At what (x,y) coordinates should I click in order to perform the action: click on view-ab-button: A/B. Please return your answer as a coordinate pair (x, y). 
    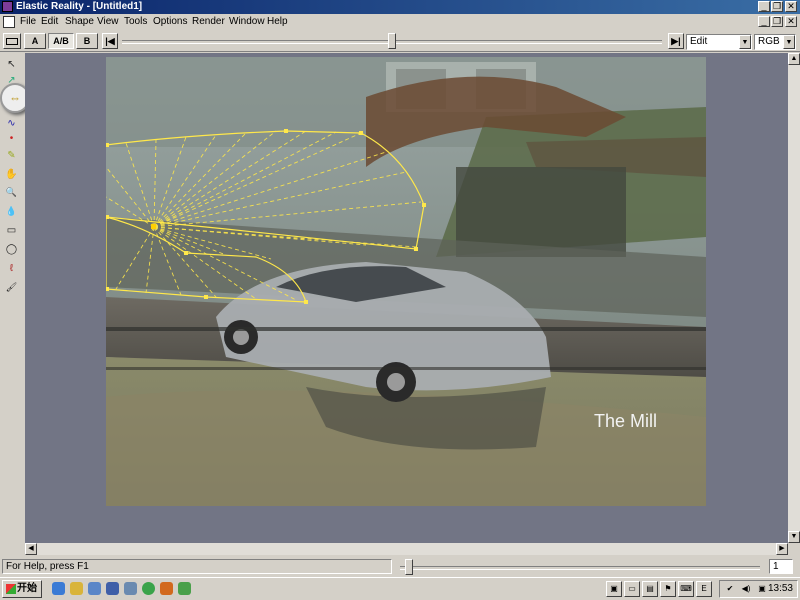
    Looking at the image, I should click on (61, 41).